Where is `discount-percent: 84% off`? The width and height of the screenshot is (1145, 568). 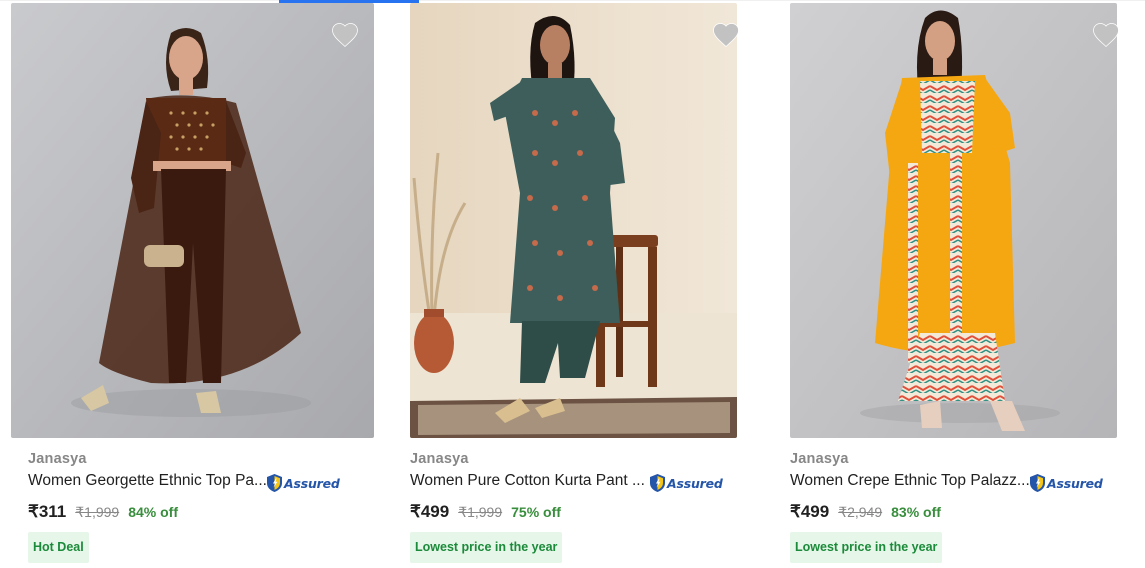
discount-percent: 84% off is located at coordinates (153, 512).